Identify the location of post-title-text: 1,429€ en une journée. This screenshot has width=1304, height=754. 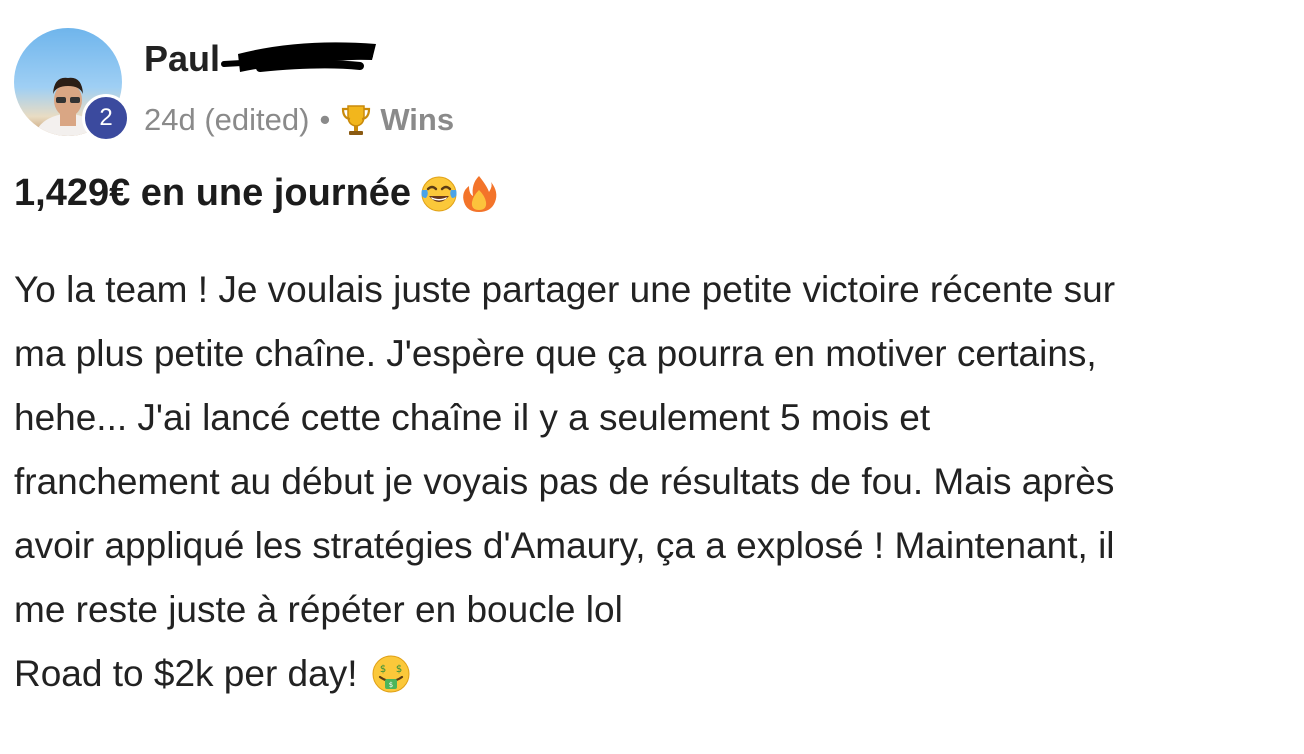
(213, 193).